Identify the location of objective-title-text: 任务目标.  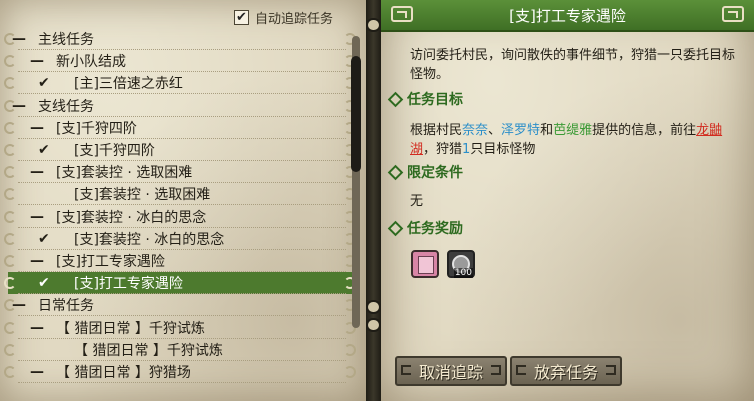
(435, 100).